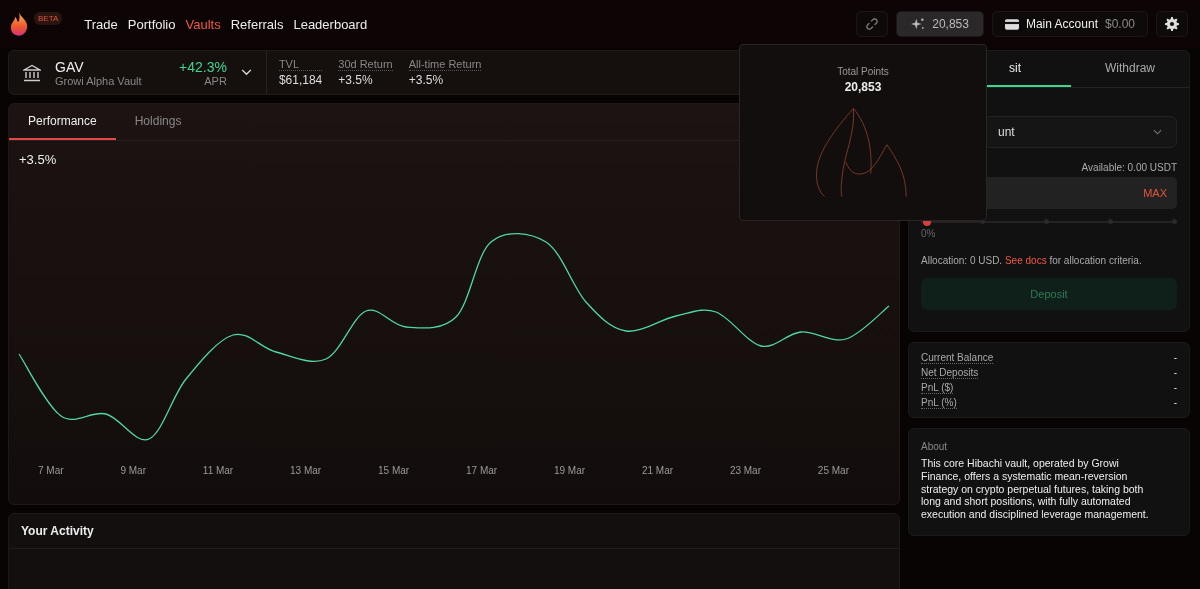 This screenshot has width=1200, height=589. I want to click on card-icon, so click(1011, 24).